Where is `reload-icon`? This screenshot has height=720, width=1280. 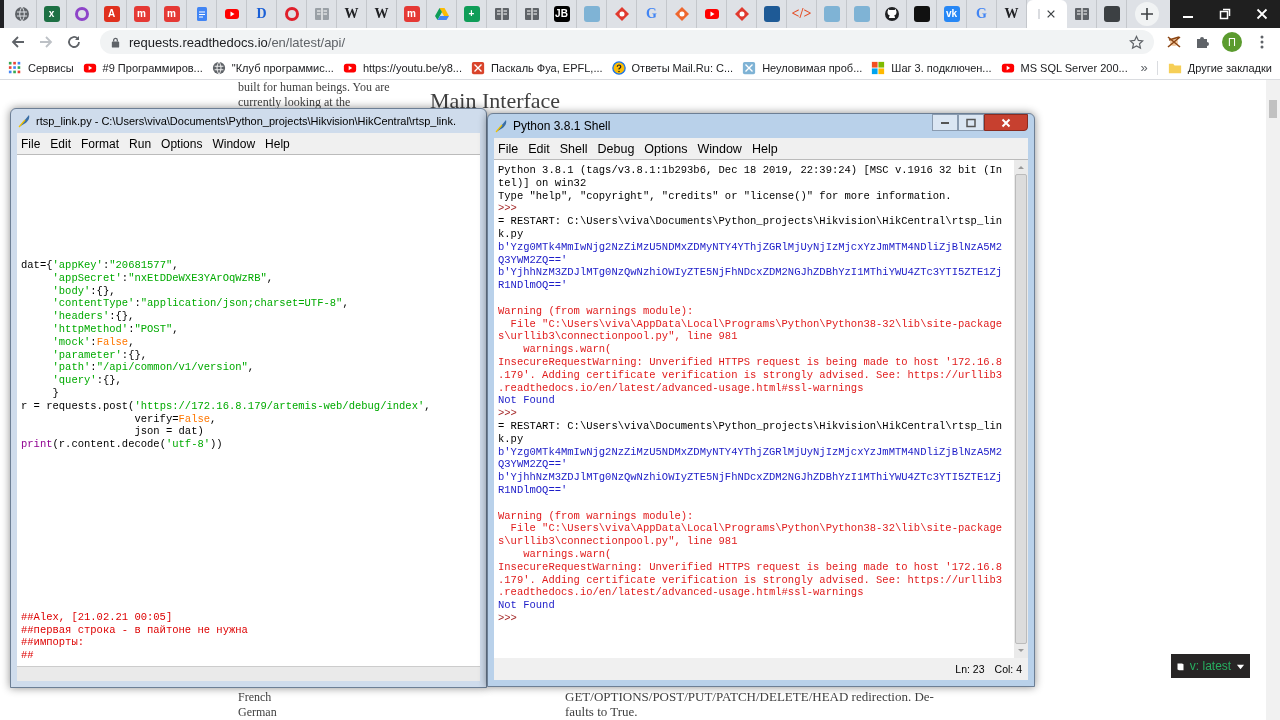
reload-icon is located at coordinates (74, 42).